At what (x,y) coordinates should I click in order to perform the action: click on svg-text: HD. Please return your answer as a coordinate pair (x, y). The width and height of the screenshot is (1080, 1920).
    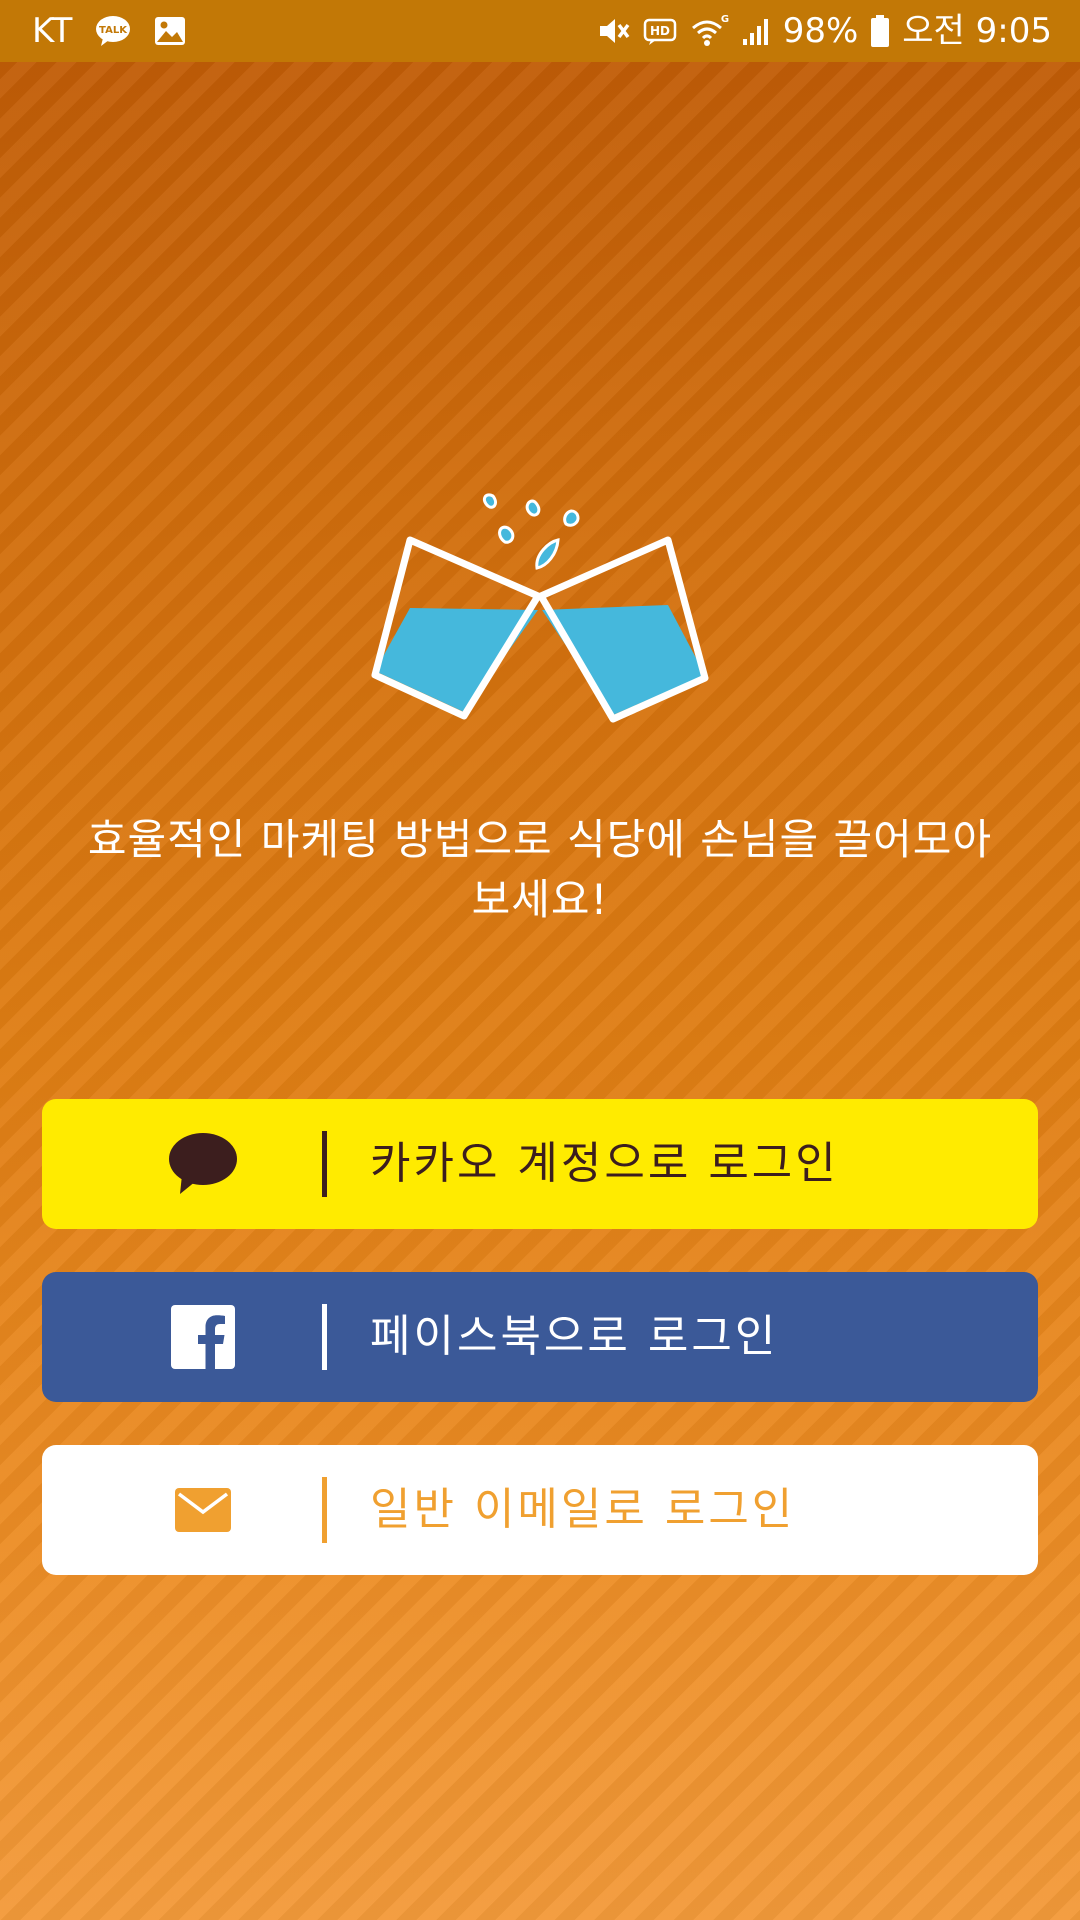
    Looking at the image, I should click on (660, 31).